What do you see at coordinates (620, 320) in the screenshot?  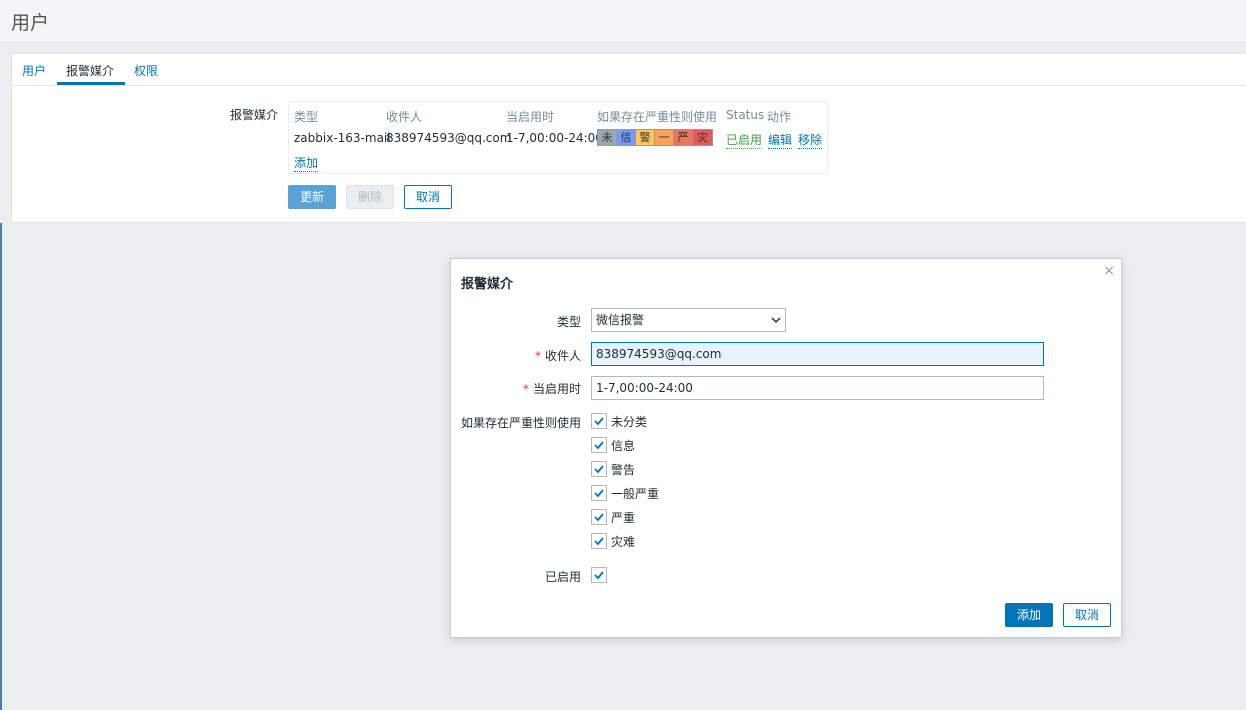 I see `type-select-value: 微信报警` at bounding box center [620, 320].